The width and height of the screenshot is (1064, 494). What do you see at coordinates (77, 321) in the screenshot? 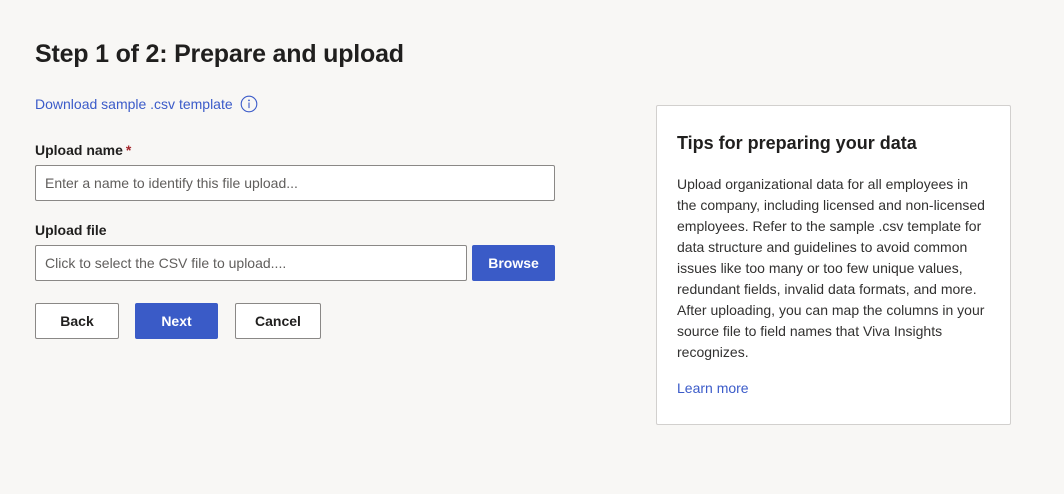
I see `back-button: Back` at bounding box center [77, 321].